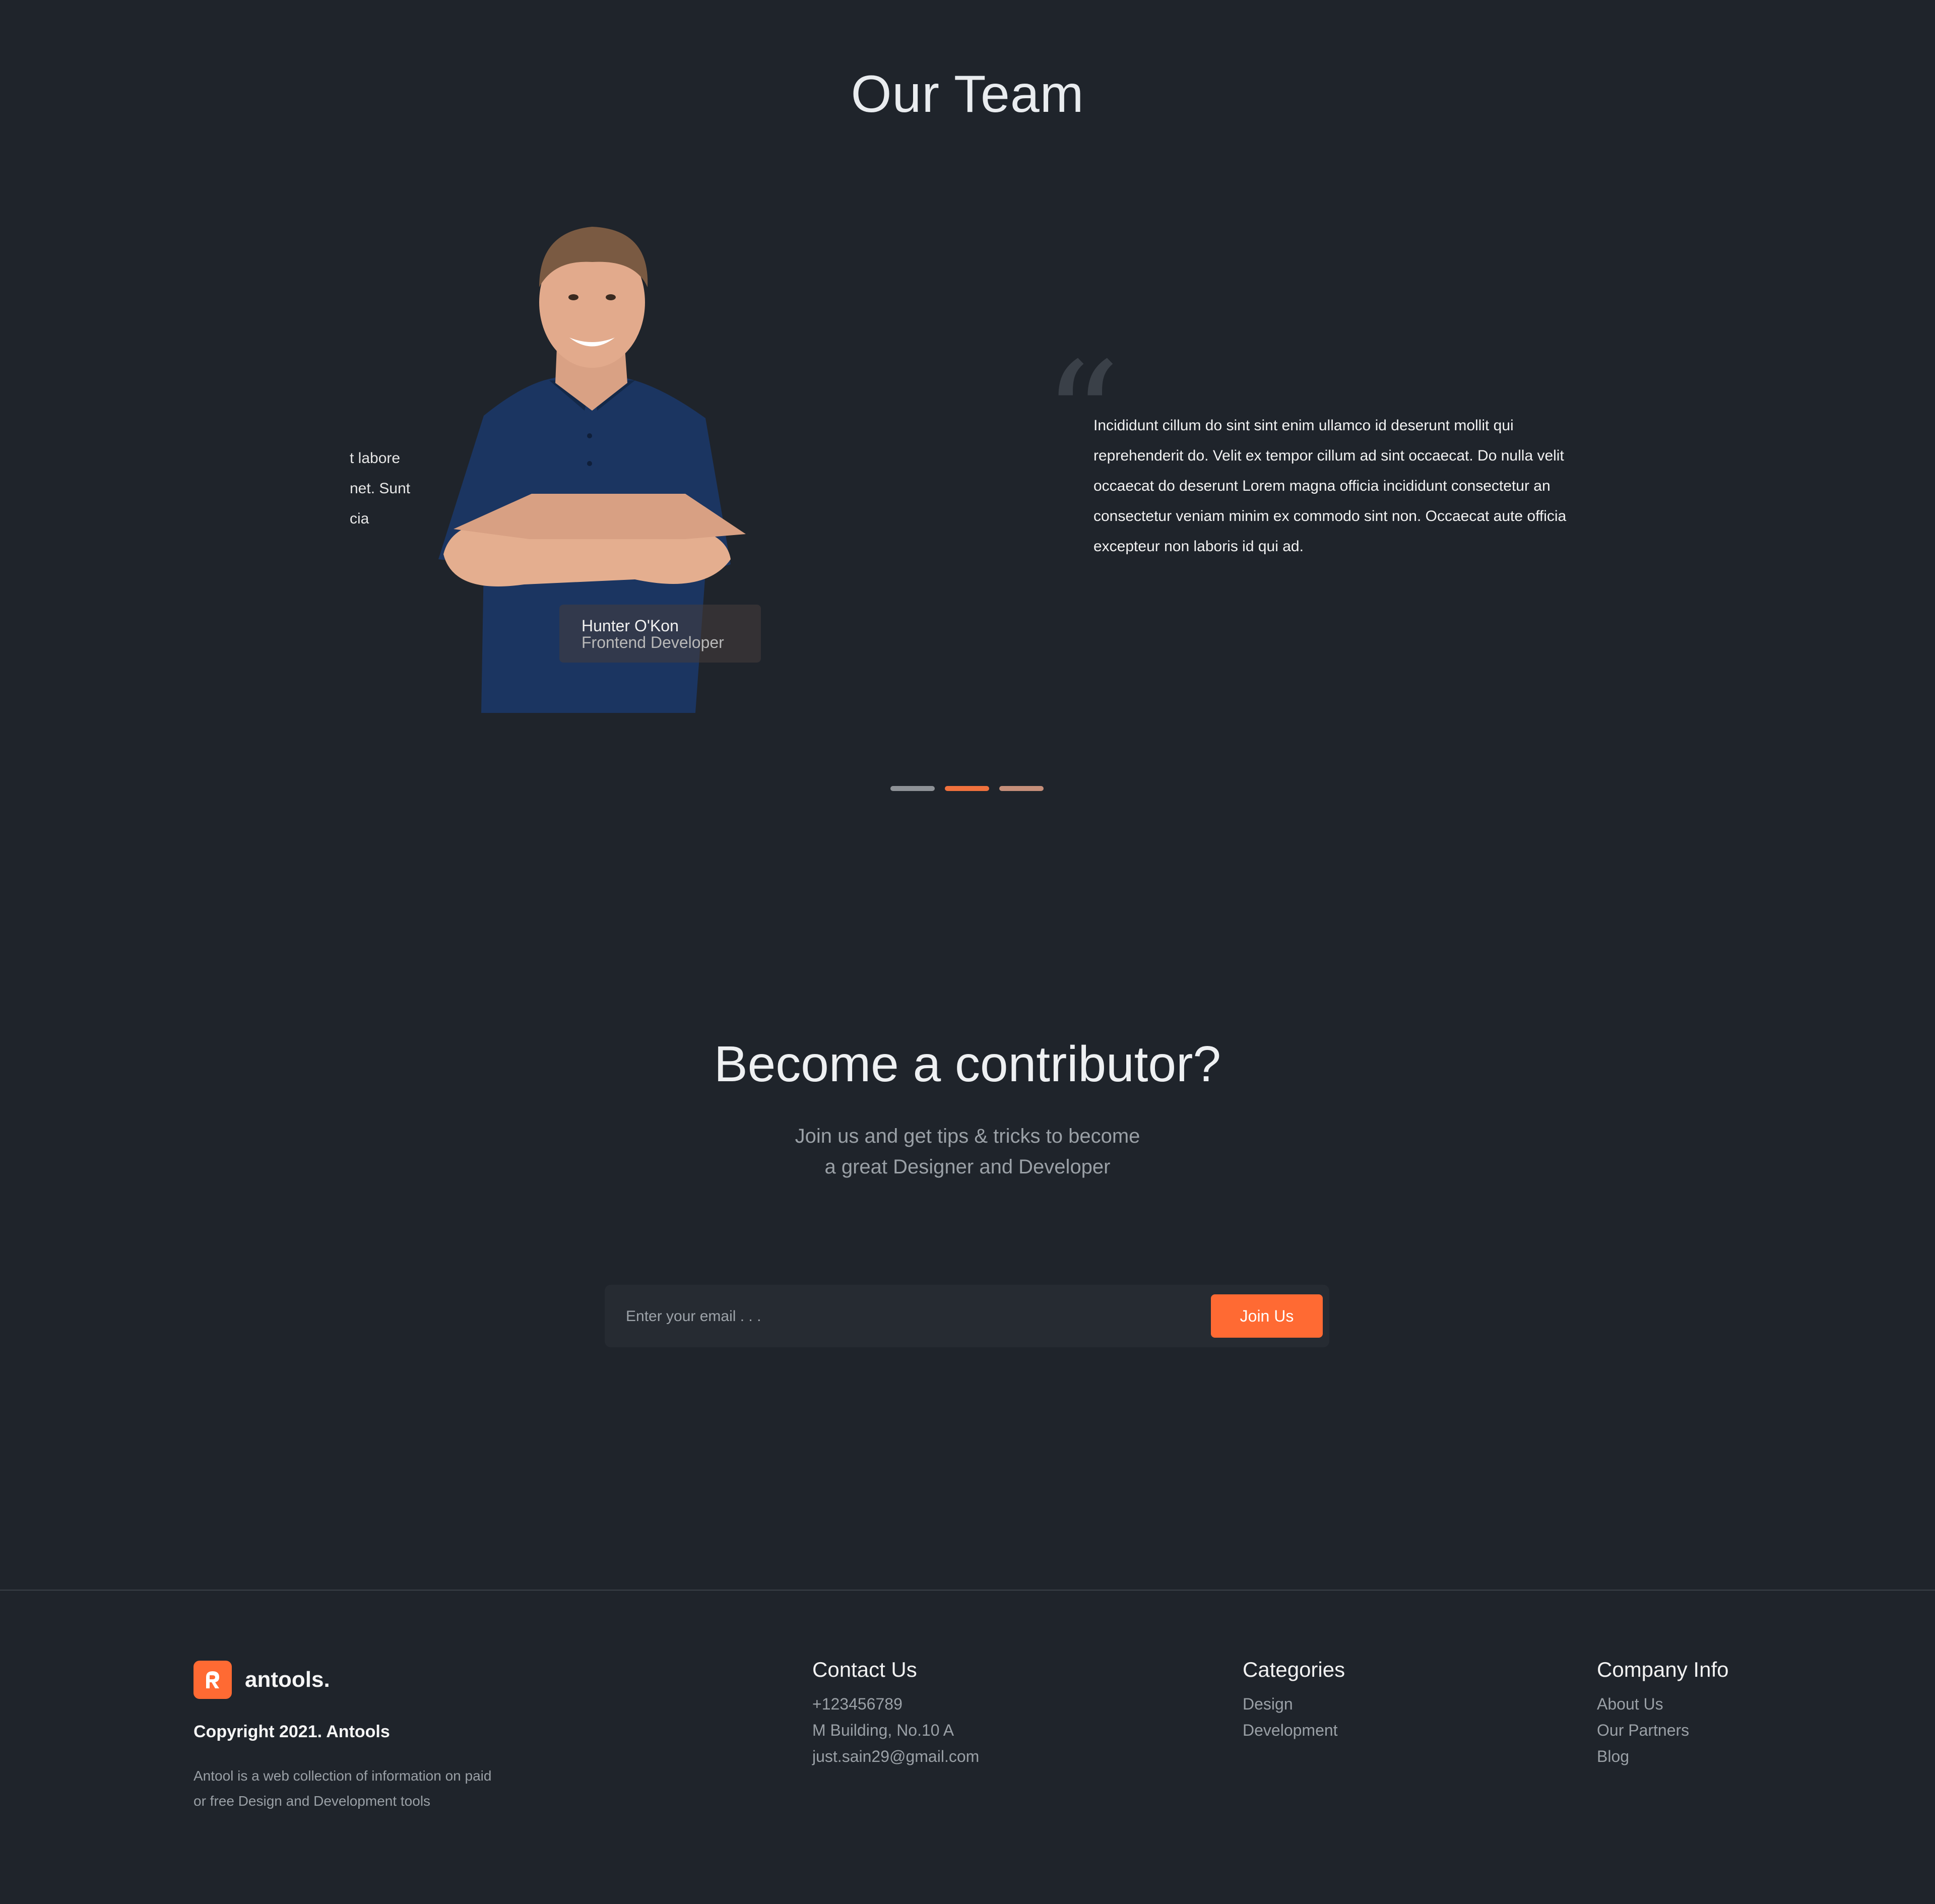  Describe the element at coordinates (1198, 546) in the screenshot. I see `quote-line: excepteur non laboris id qui ad.` at that location.